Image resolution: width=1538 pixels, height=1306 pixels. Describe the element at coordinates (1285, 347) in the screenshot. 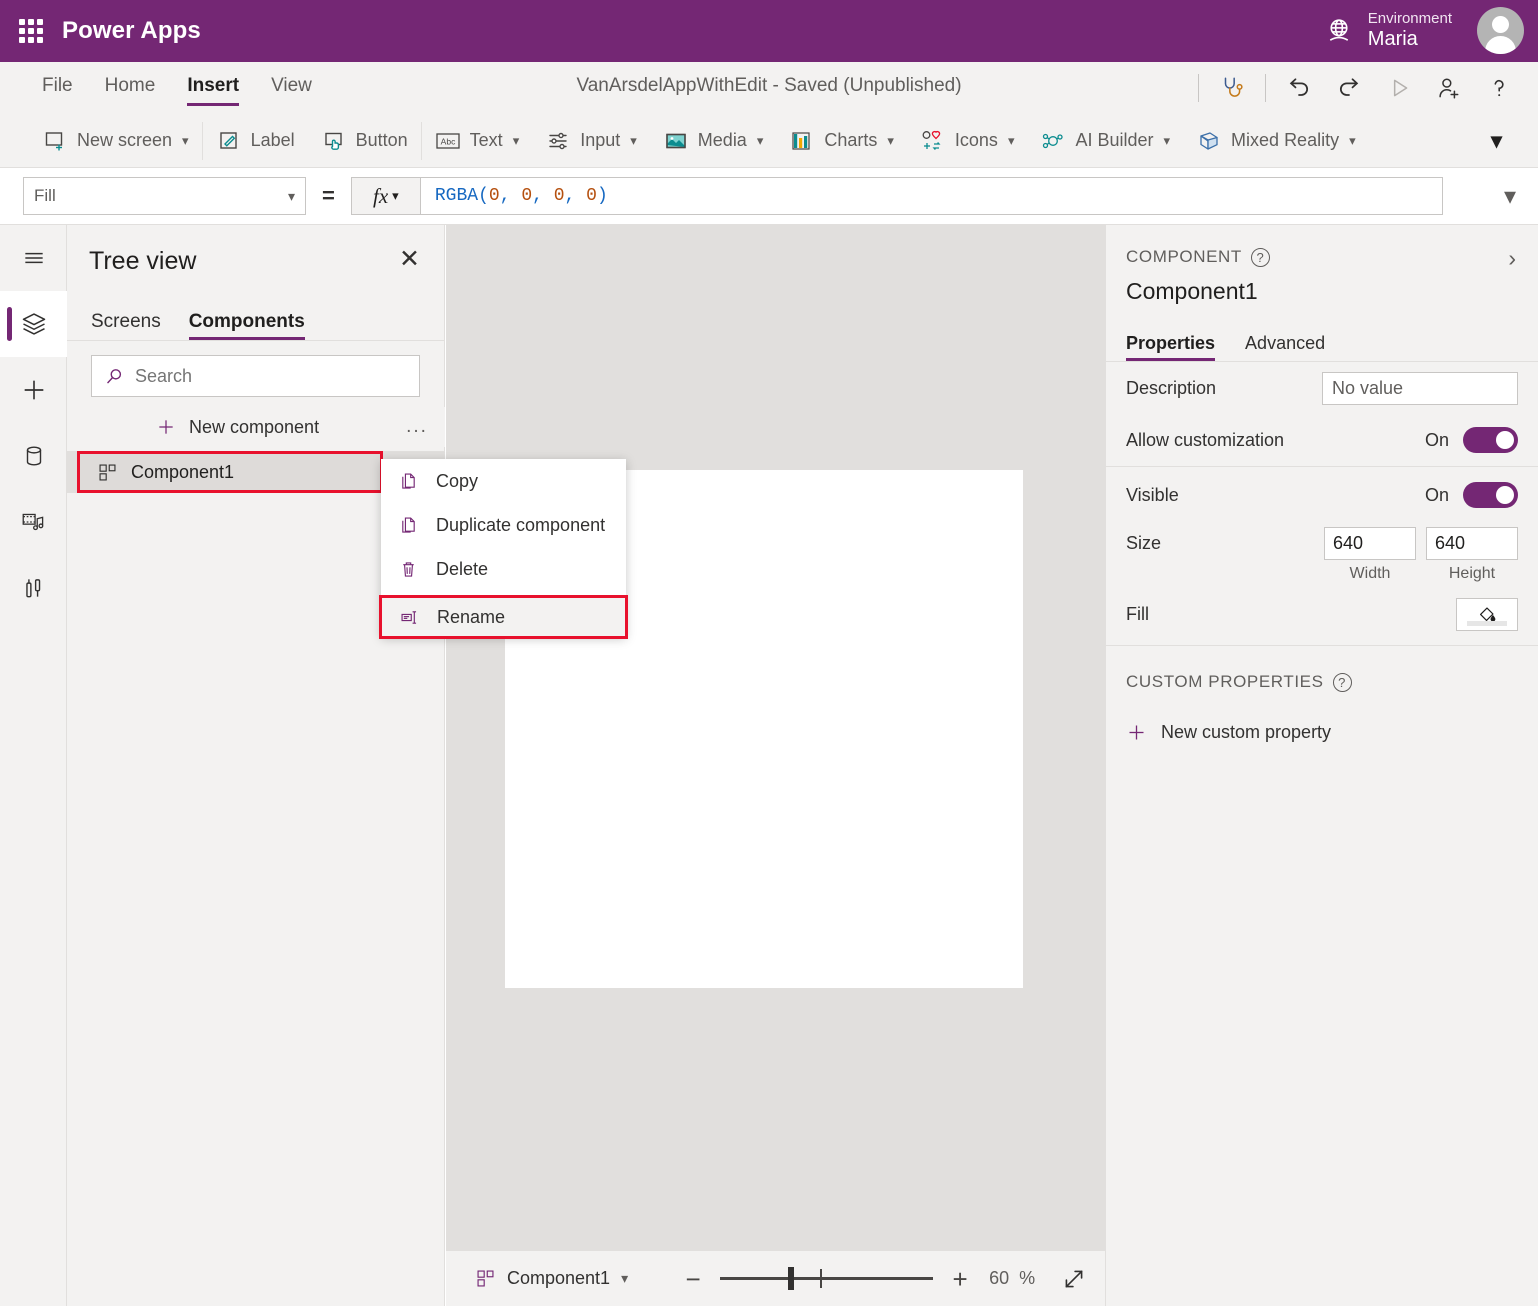

I see `tab-advanced: Advanced` at that location.